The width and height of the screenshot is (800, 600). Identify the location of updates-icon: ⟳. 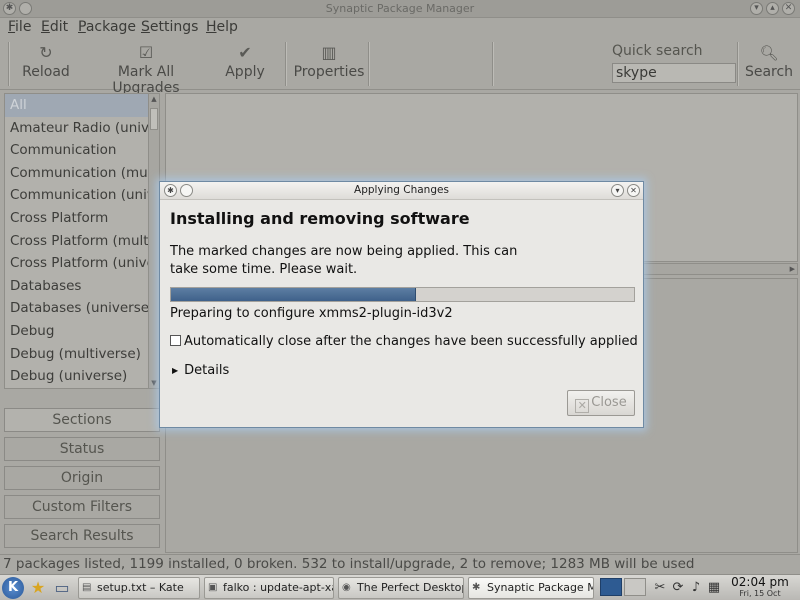
(678, 588).